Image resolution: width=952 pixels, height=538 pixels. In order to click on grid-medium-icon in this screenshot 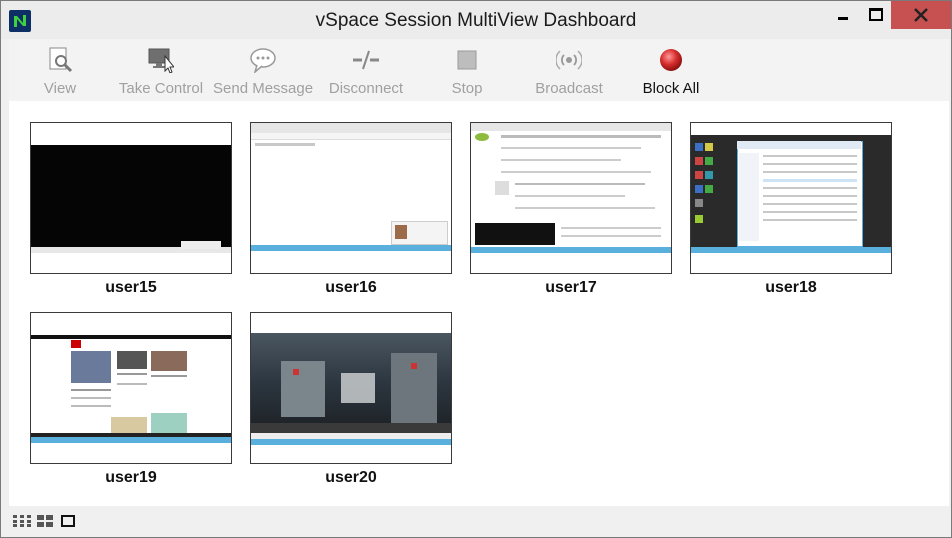, I will do `click(45, 521)`.